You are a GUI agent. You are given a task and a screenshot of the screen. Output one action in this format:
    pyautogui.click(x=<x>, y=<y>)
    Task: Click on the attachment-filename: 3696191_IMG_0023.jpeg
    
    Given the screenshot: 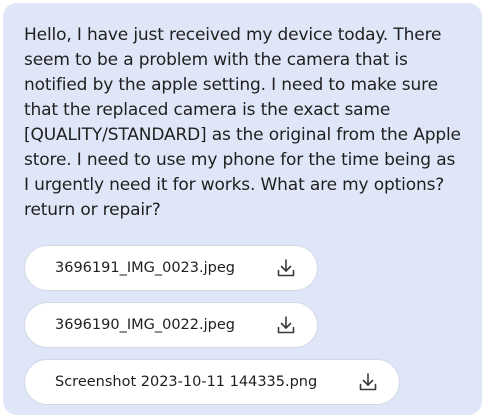 What is the action you would take?
    pyautogui.click(x=145, y=268)
    